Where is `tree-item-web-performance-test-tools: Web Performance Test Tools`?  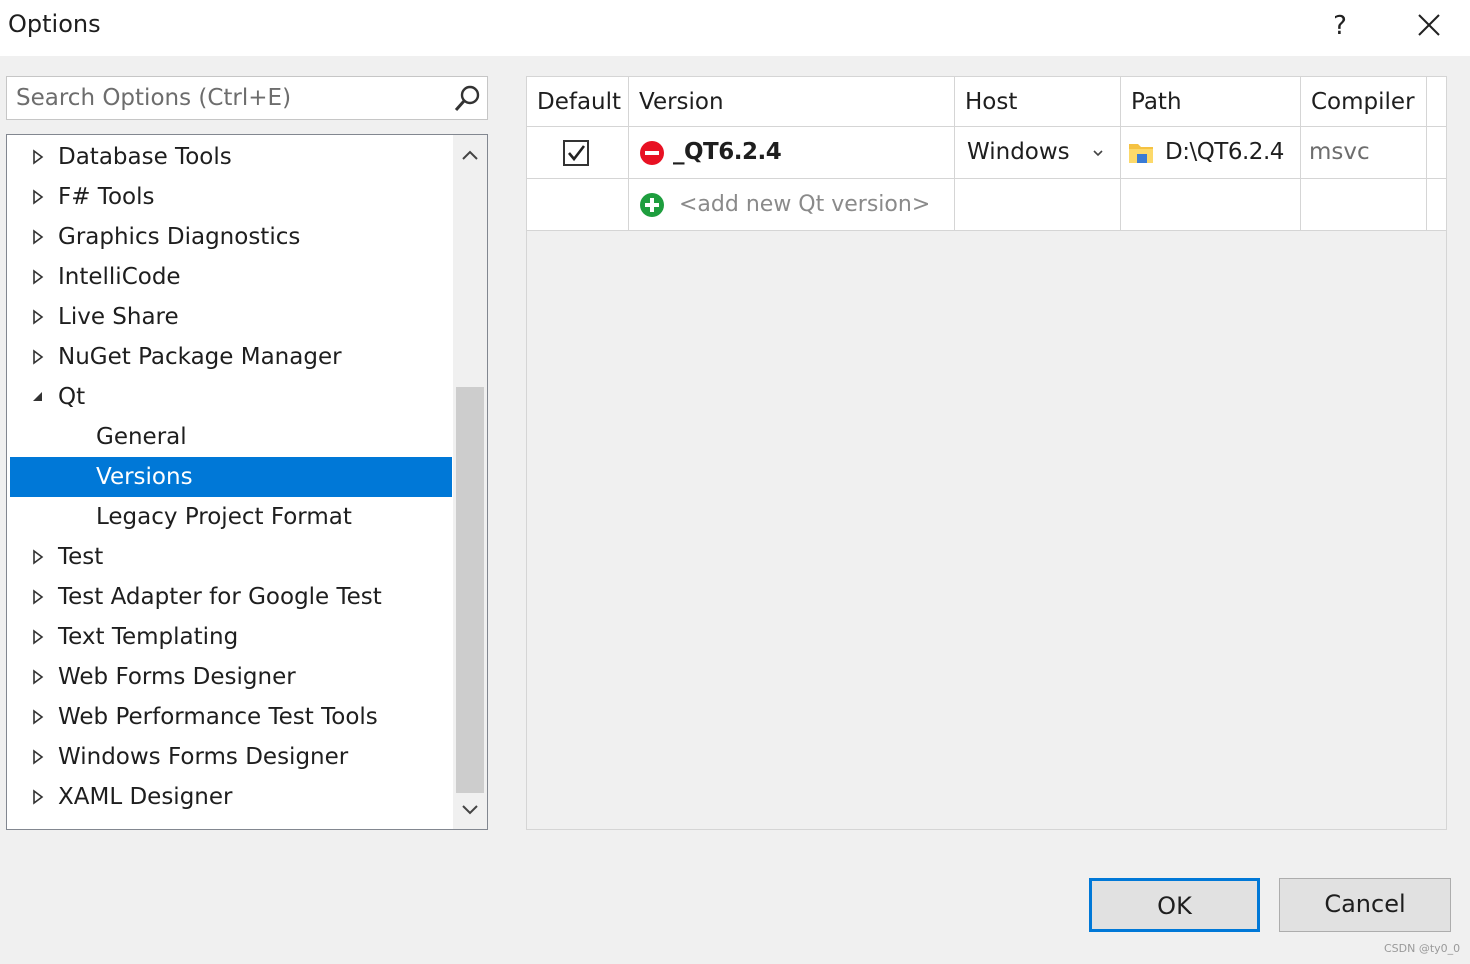
tree-item-web-performance-test-tools: Web Performance Test Tools is located at coordinates (231, 717).